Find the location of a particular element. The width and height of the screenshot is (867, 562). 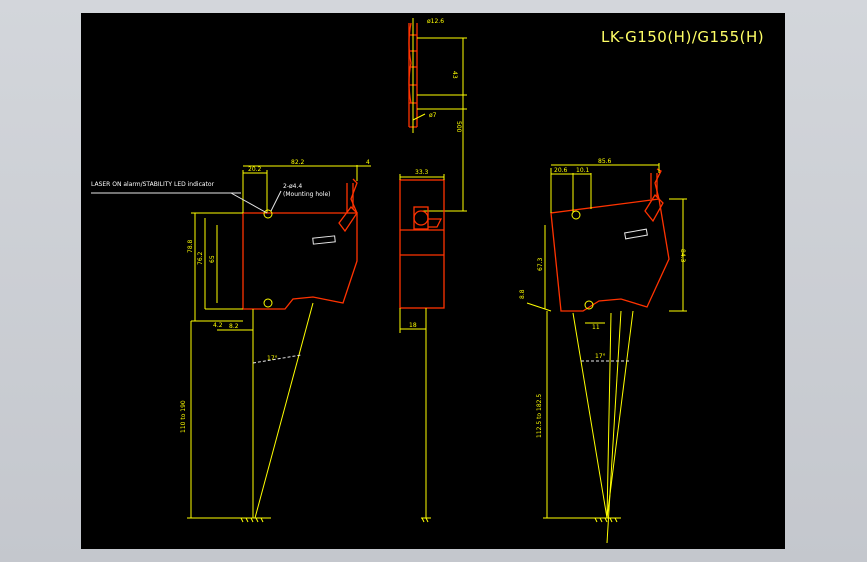

left-dim-4: 78.8 is located at coordinates (190, 246).